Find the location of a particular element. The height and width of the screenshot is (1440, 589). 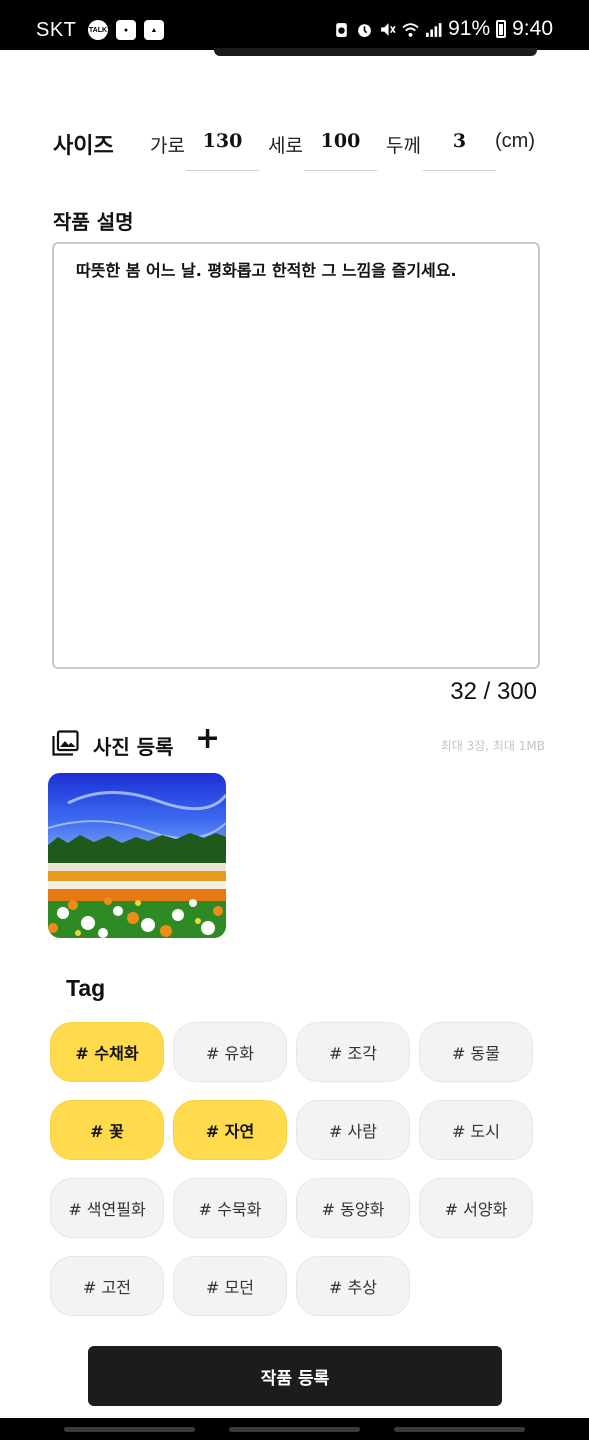

register-artwork-button: 작품 등록 is located at coordinates (295, 1376).